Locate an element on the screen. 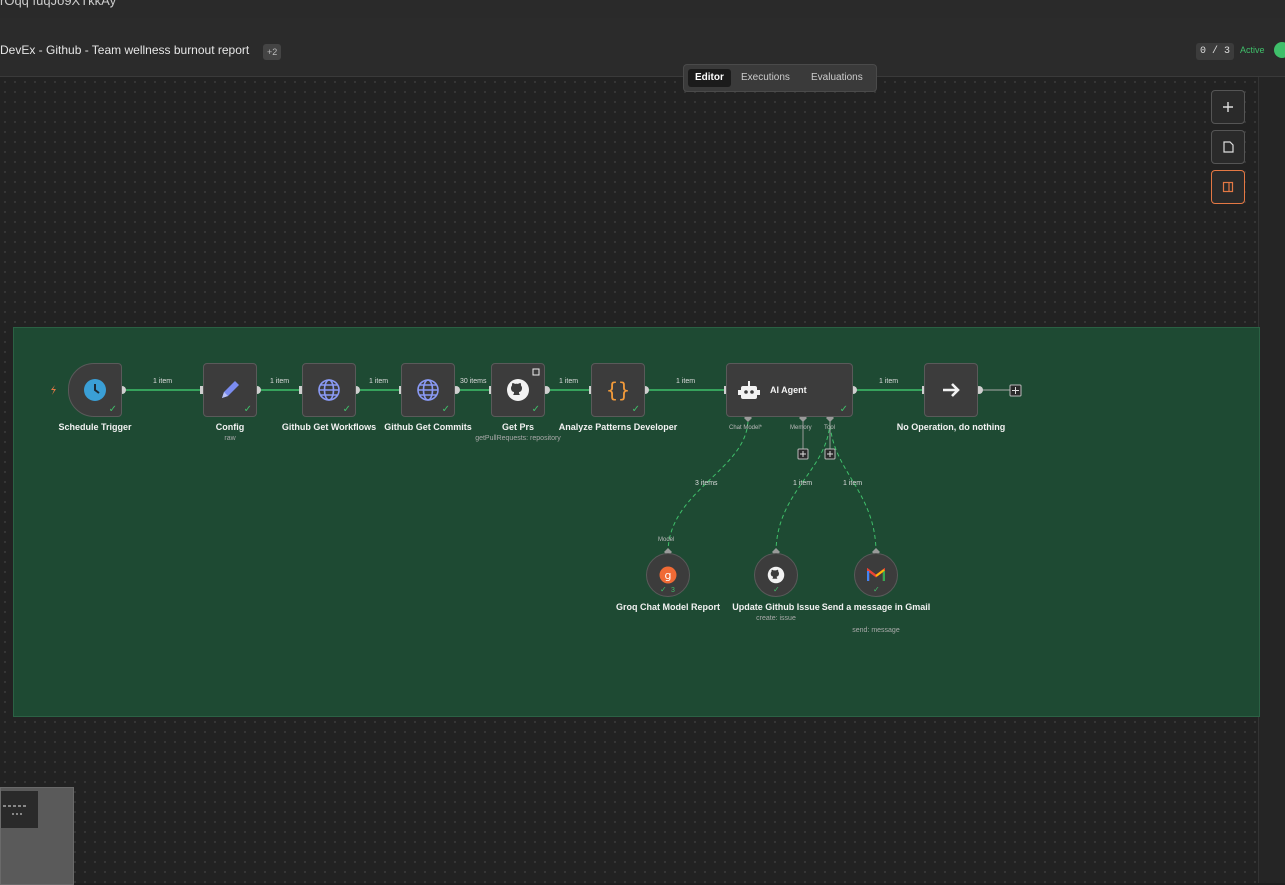 The width and height of the screenshot is (1285, 885). node-label: AI Agent is located at coordinates (788, 390).